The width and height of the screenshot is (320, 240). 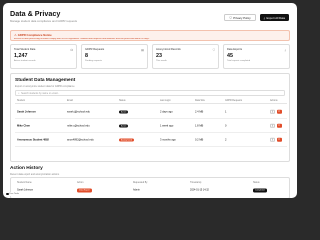 What do you see at coordinates (234, 49) in the screenshot?
I see `stat-label: Data Exports` at bounding box center [234, 49].